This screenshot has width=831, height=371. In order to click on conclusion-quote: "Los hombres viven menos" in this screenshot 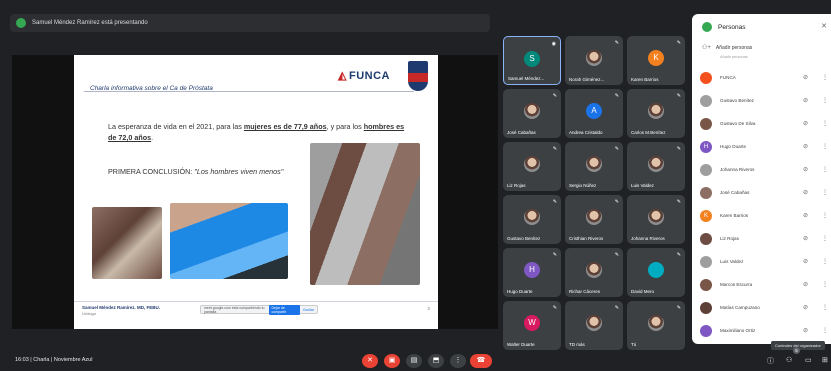, I will do `click(239, 171)`.